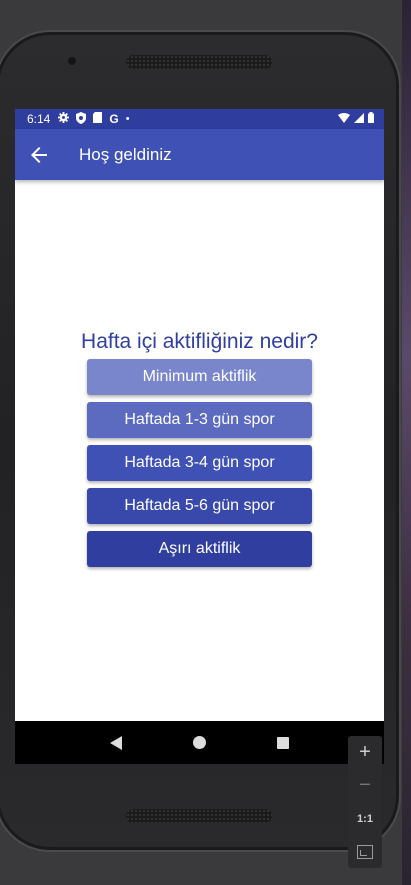  I want to click on status-bar: 6:14 G •, so click(199, 119).